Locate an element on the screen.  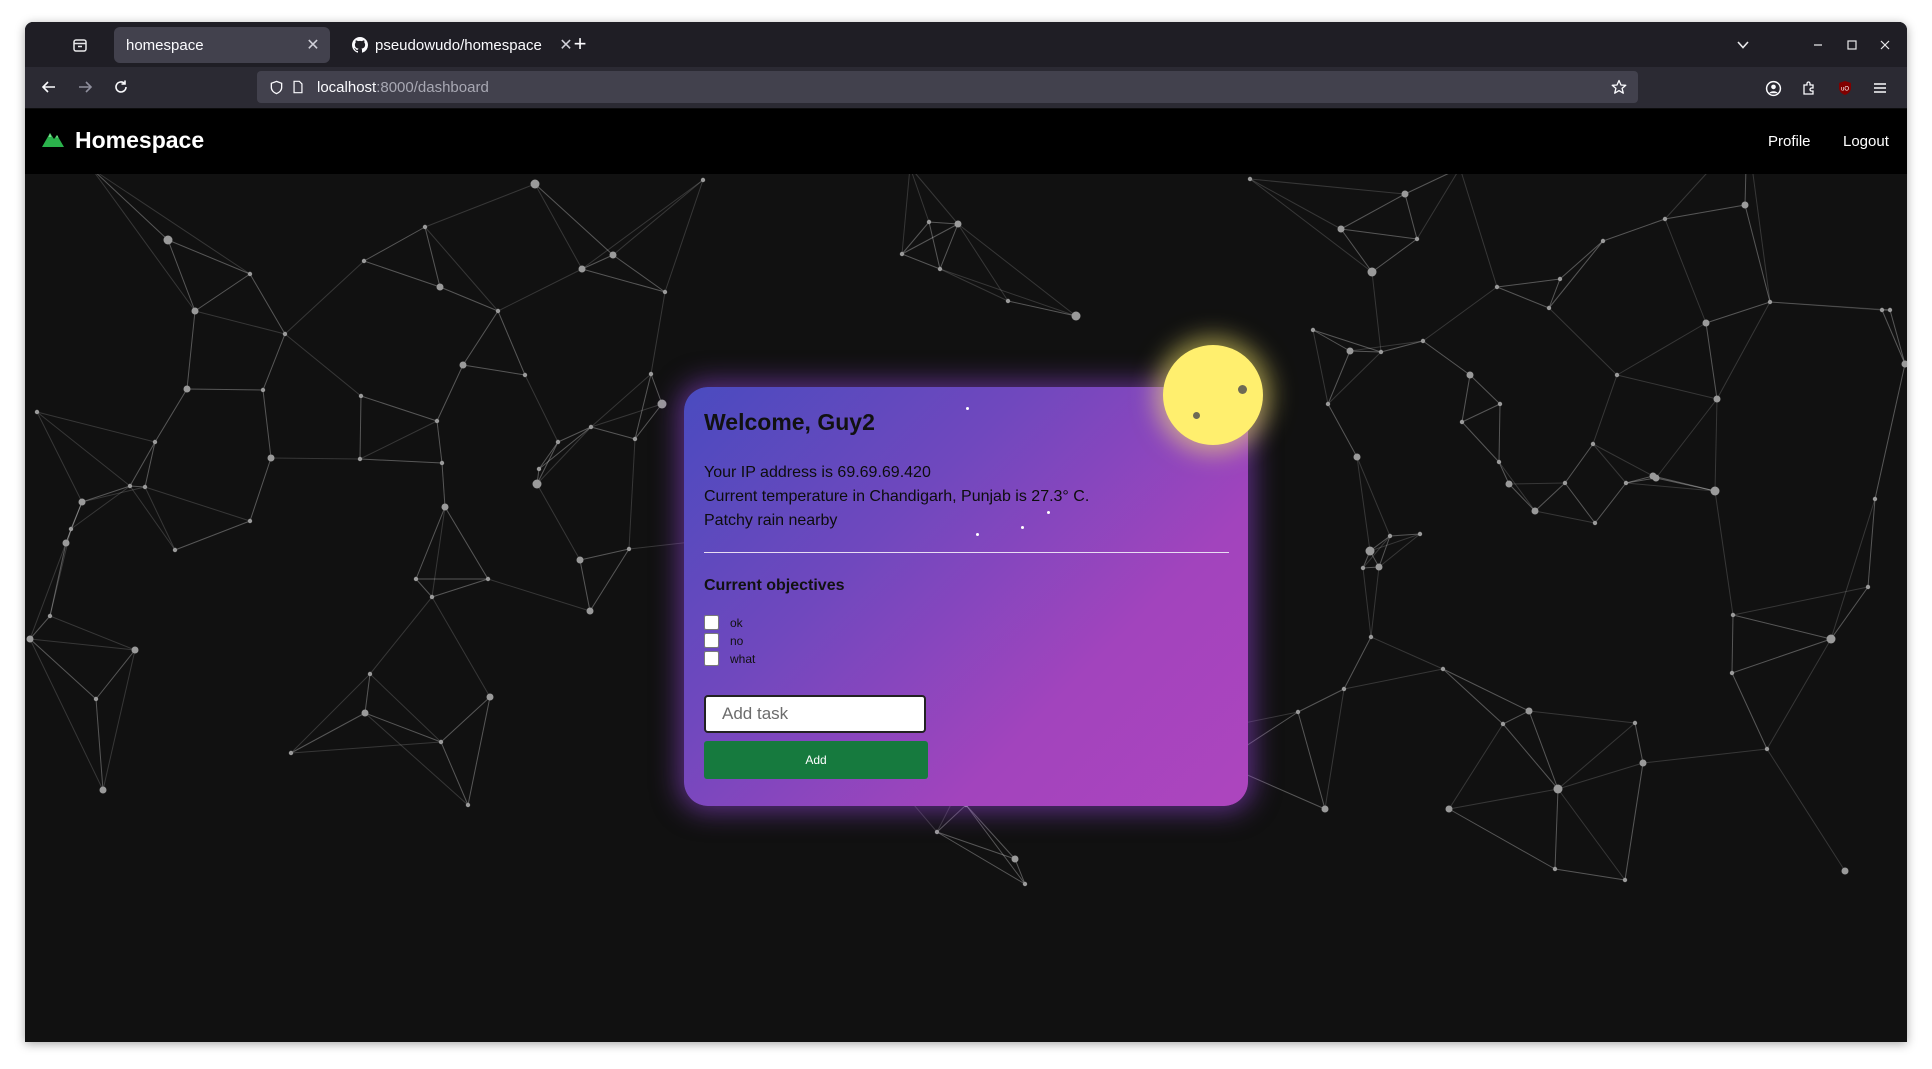
minimize-icon is located at coordinates (1818, 45).